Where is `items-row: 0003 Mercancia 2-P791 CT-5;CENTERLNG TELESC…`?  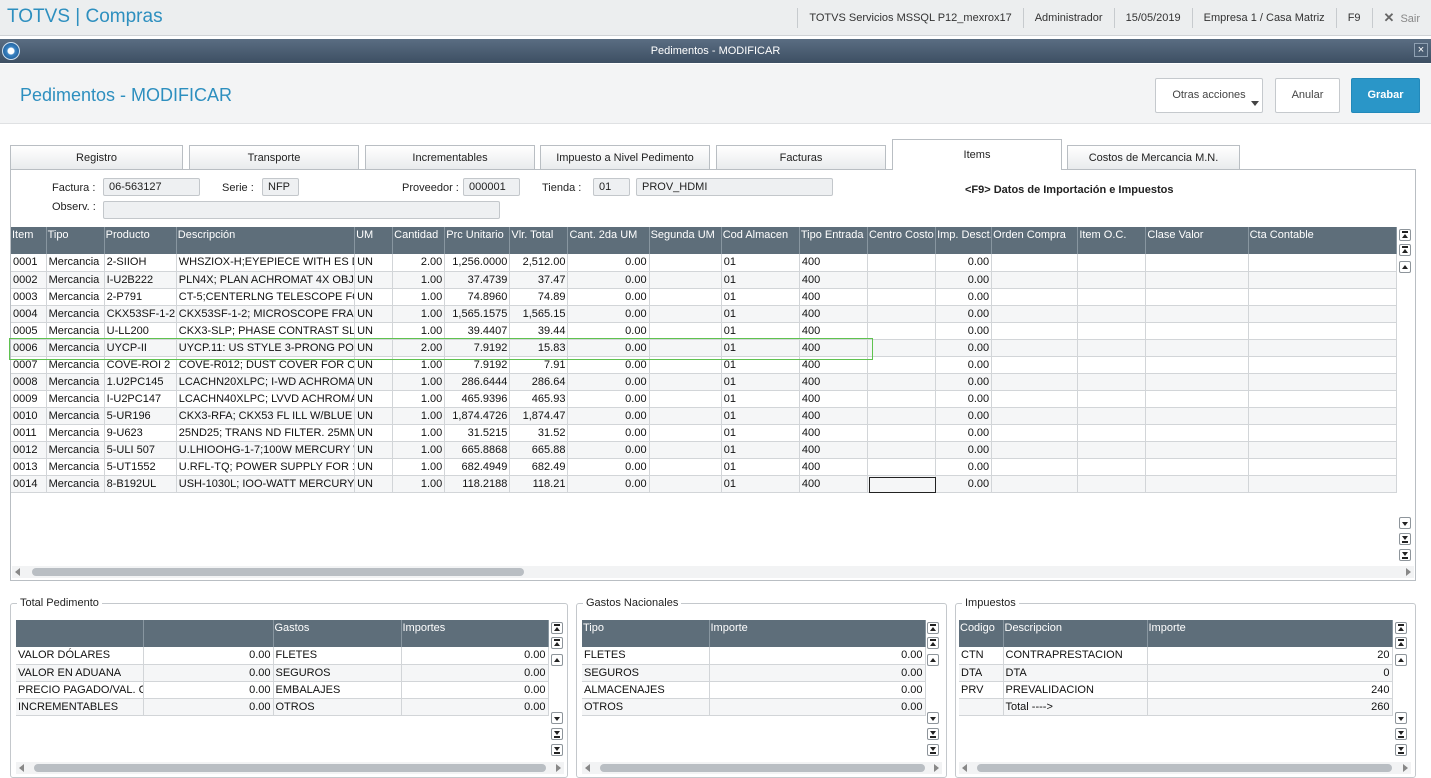 items-row: 0003 Mercancia 2-P791 CT-5;CENTERLNG TELESC… is located at coordinates (704, 297).